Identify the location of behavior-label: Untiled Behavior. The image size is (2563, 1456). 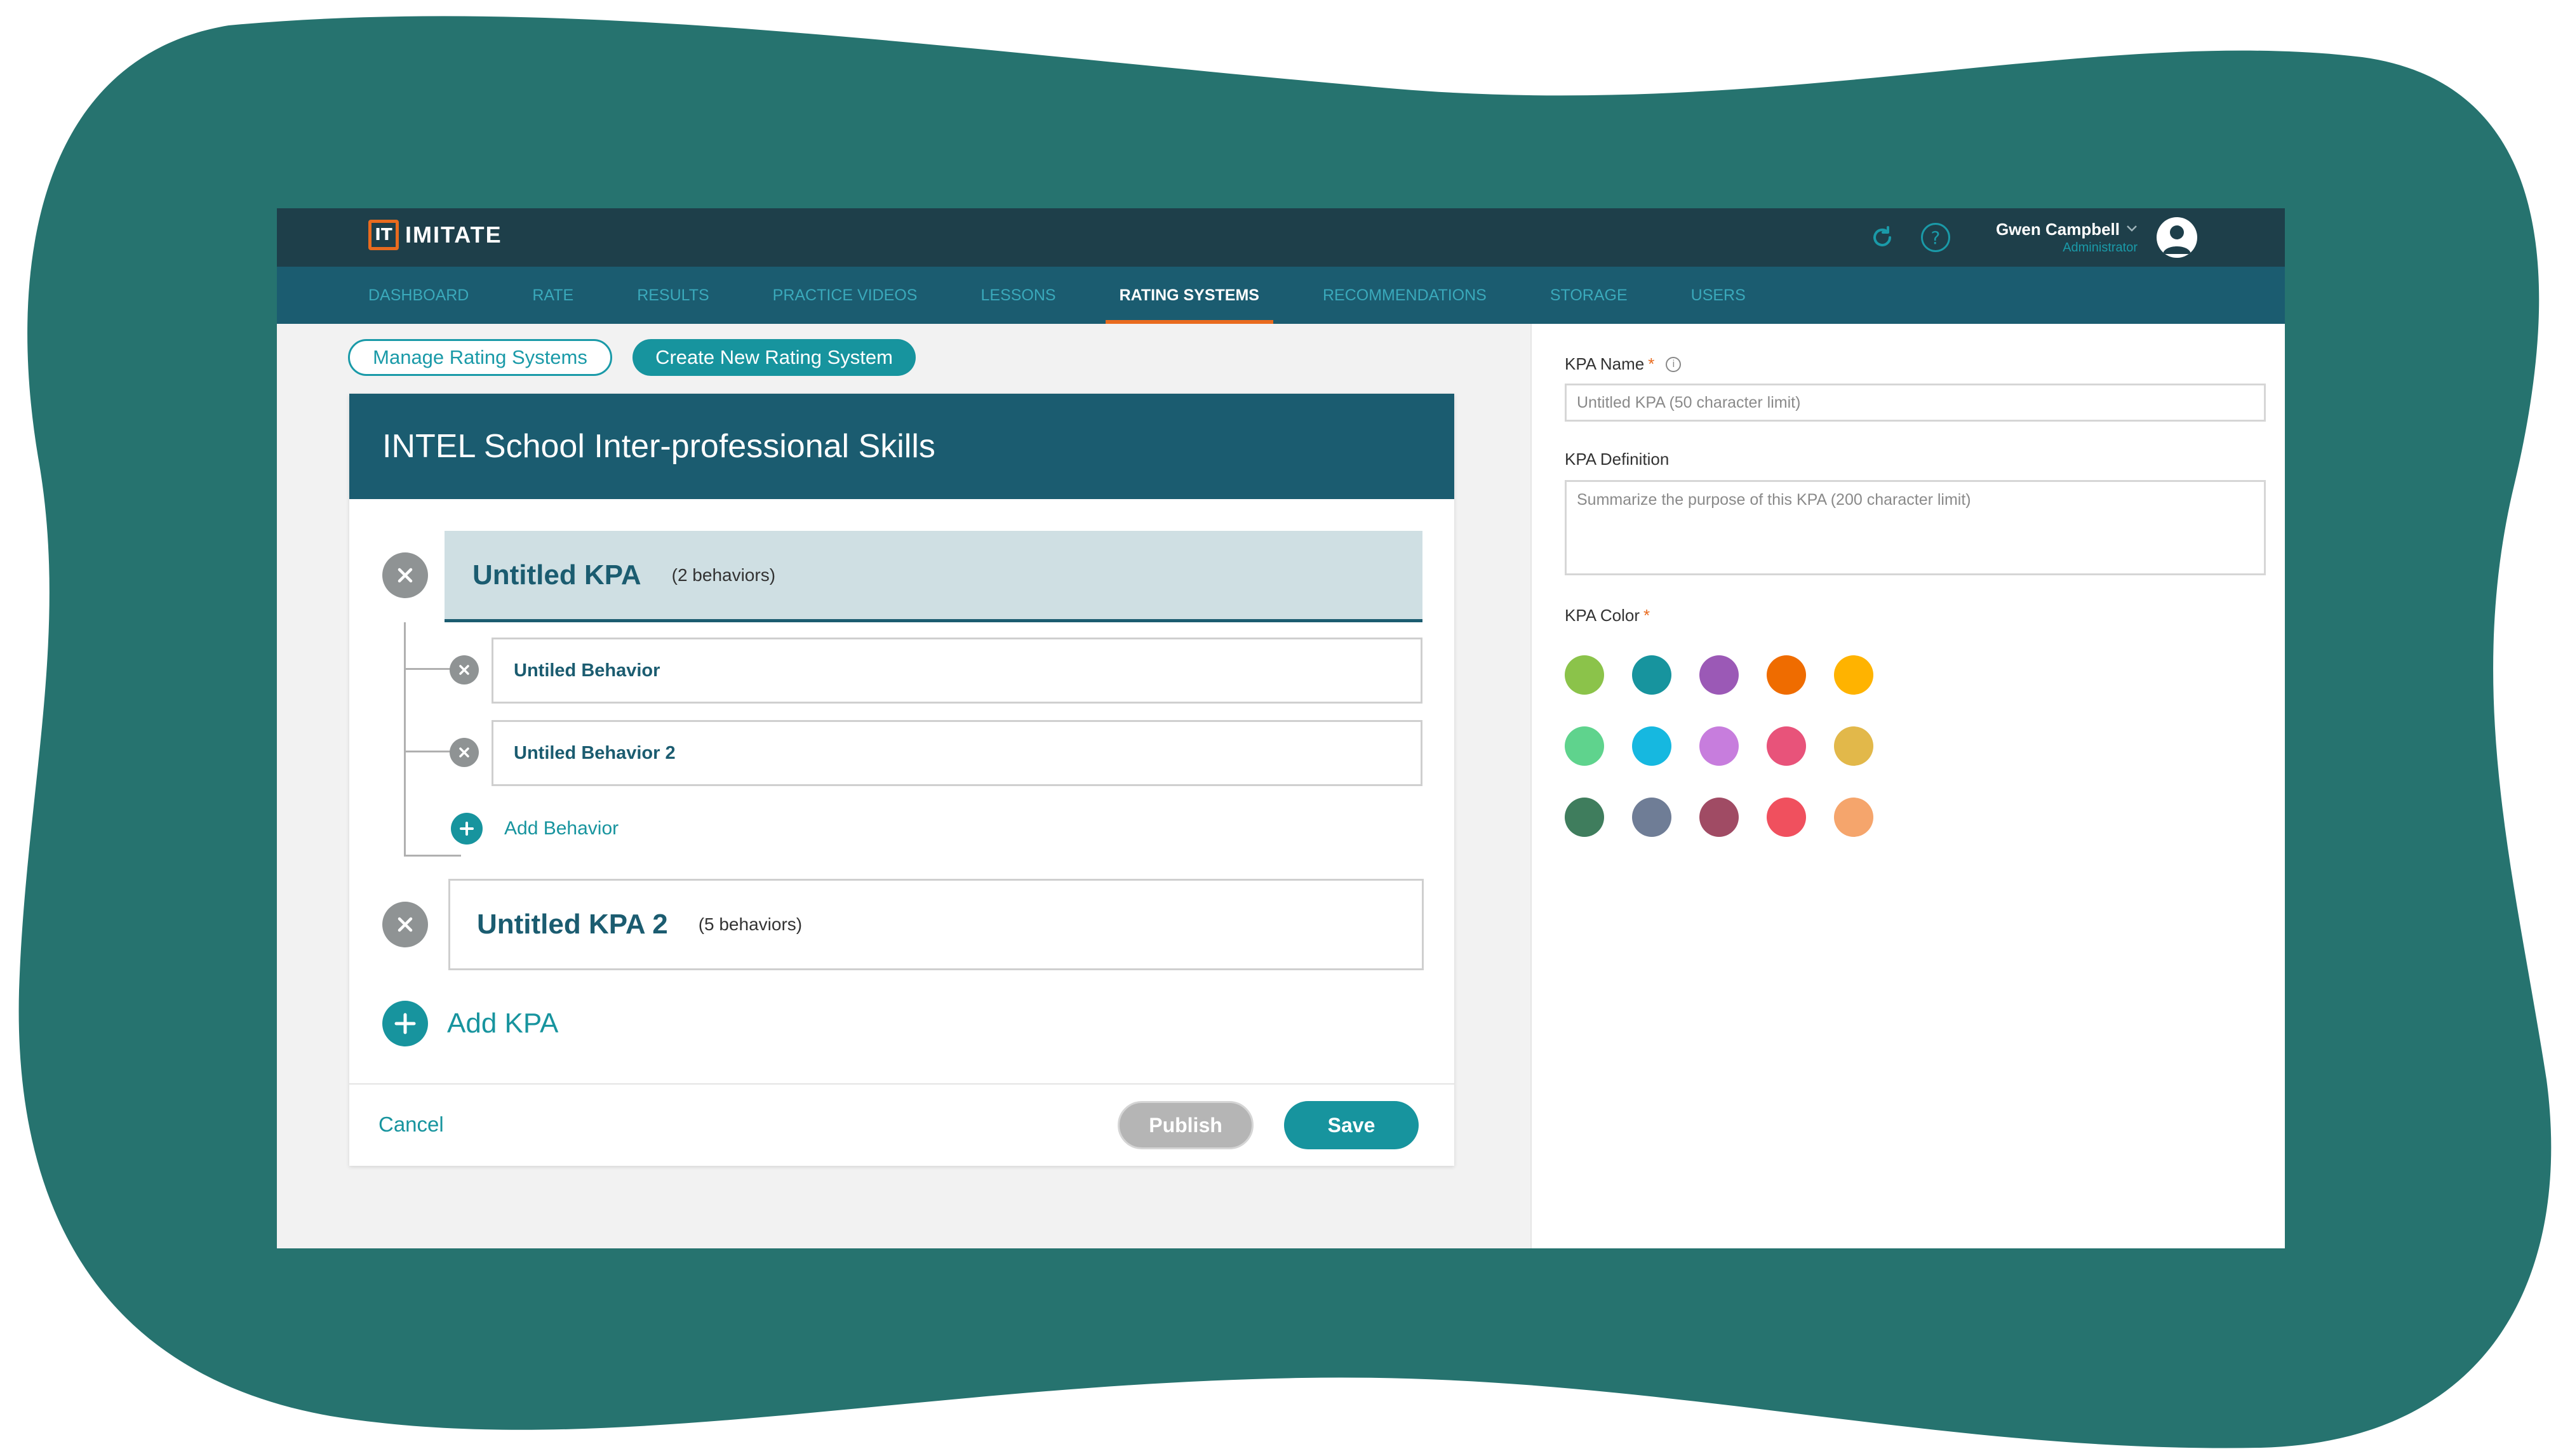
(587, 670).